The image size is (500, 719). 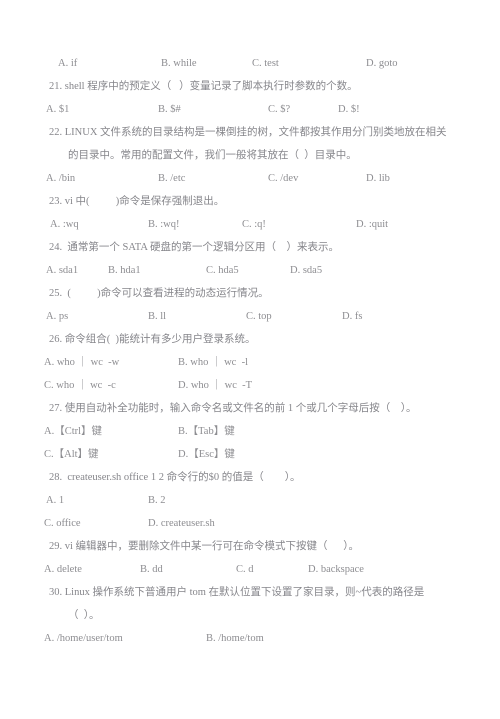 I want to click on option-c: C.【Alt】键, so click(x=71, y=454).